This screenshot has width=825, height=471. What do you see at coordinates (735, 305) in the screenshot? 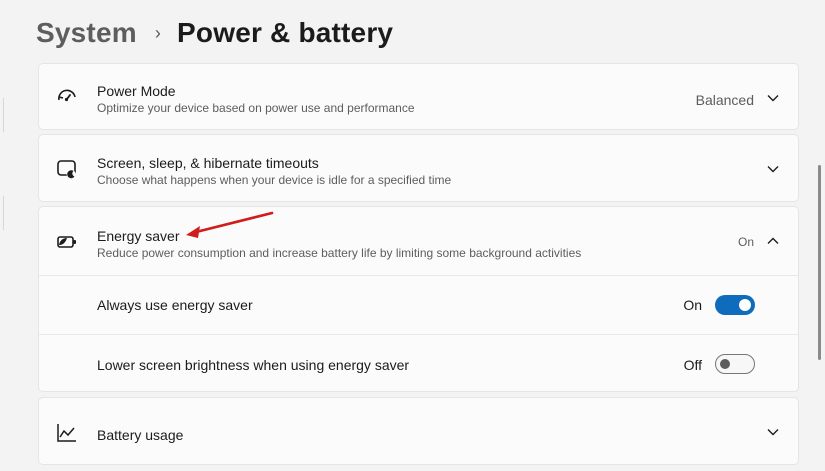
I see `always-energy-saver-toggle` at bounding box center [735, 305].